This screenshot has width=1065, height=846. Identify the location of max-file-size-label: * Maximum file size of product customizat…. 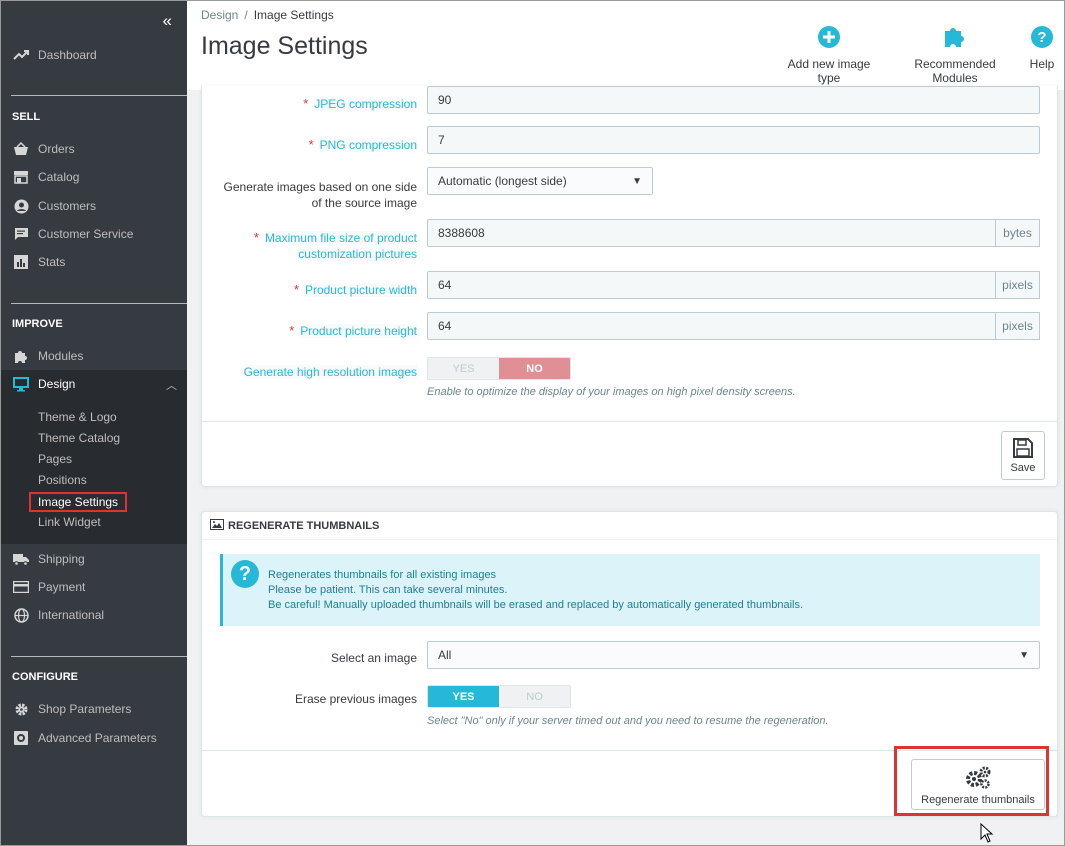
(335, 246).